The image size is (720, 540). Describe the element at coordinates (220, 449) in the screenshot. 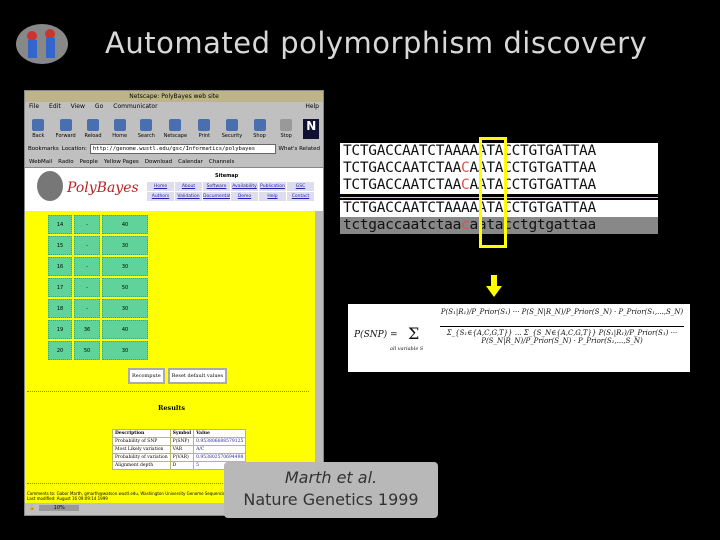

I see `table-cell: A/C` at that location.